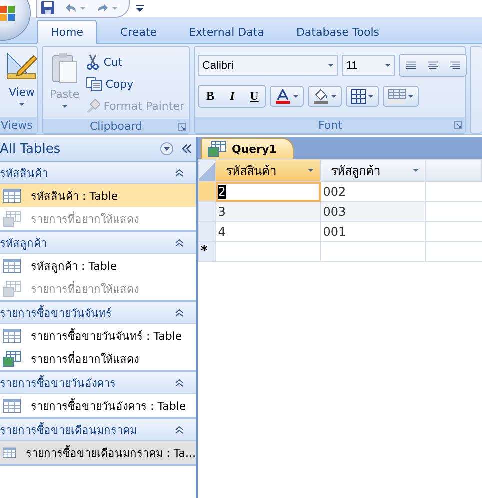 The height and width of the screenshot is (498, 482). Describe the element at coordinates (93, 62) in the screenshot. I see `scissors-icon` at that location.